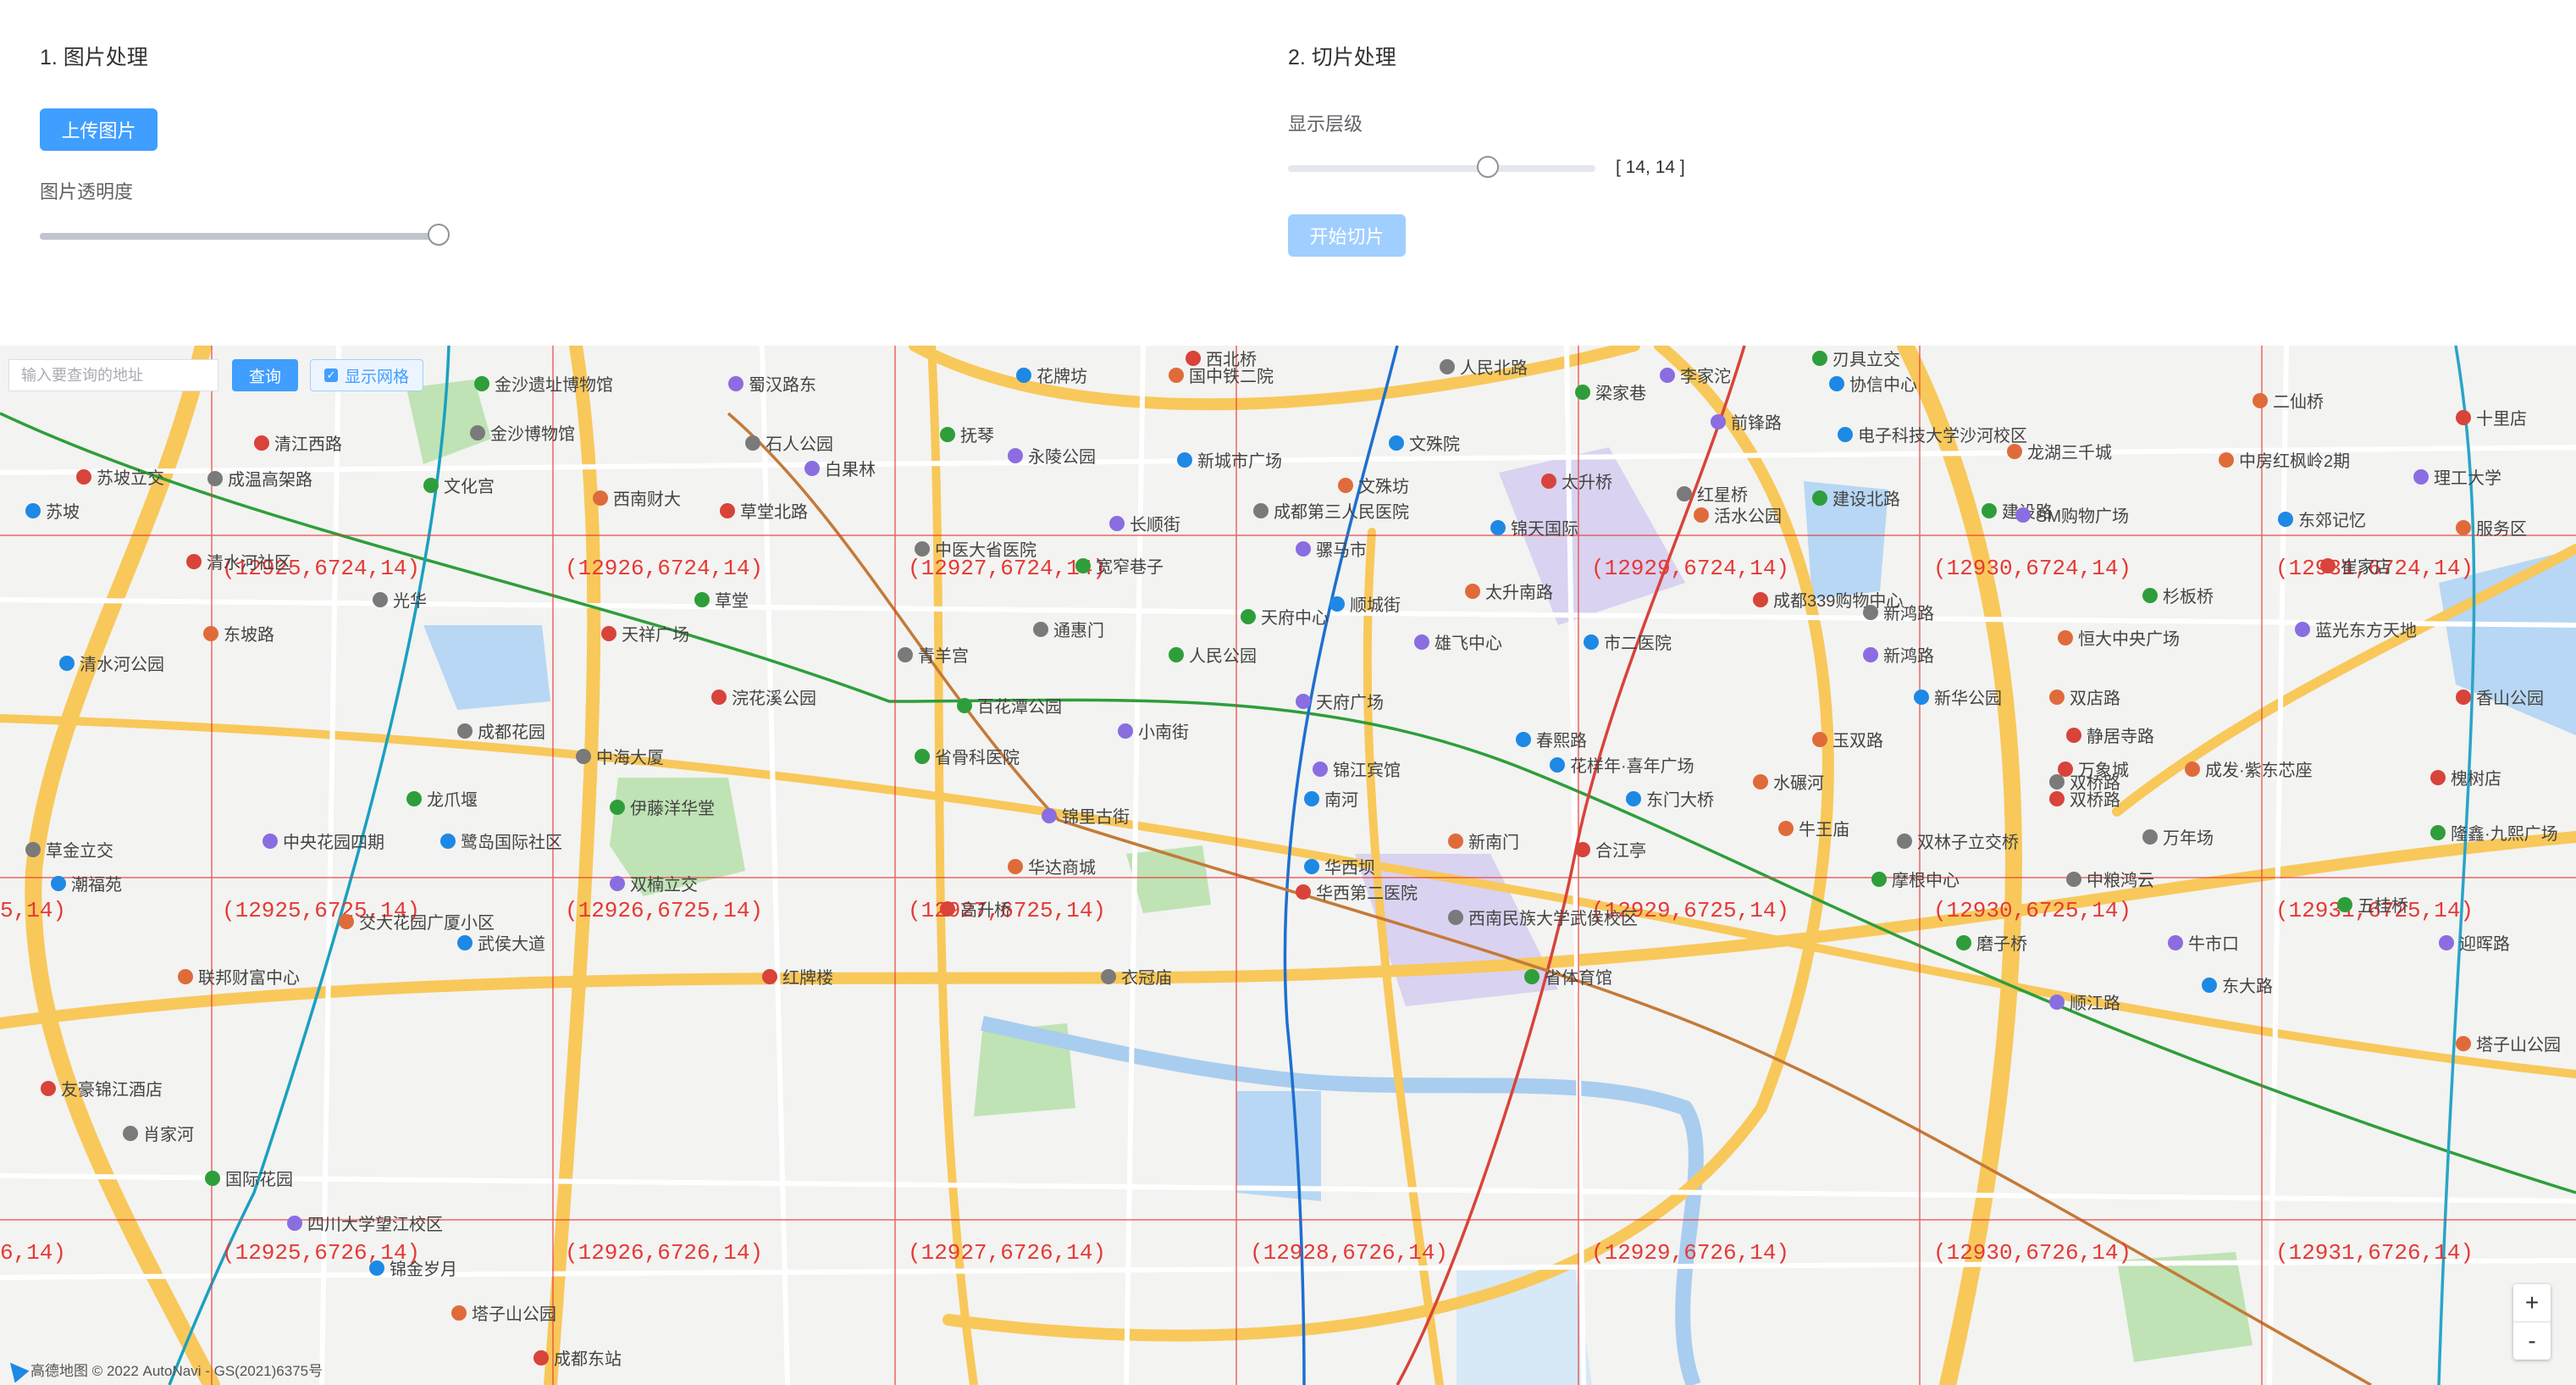  I want to click on place-label: 华西坝, so click(1339, 866).